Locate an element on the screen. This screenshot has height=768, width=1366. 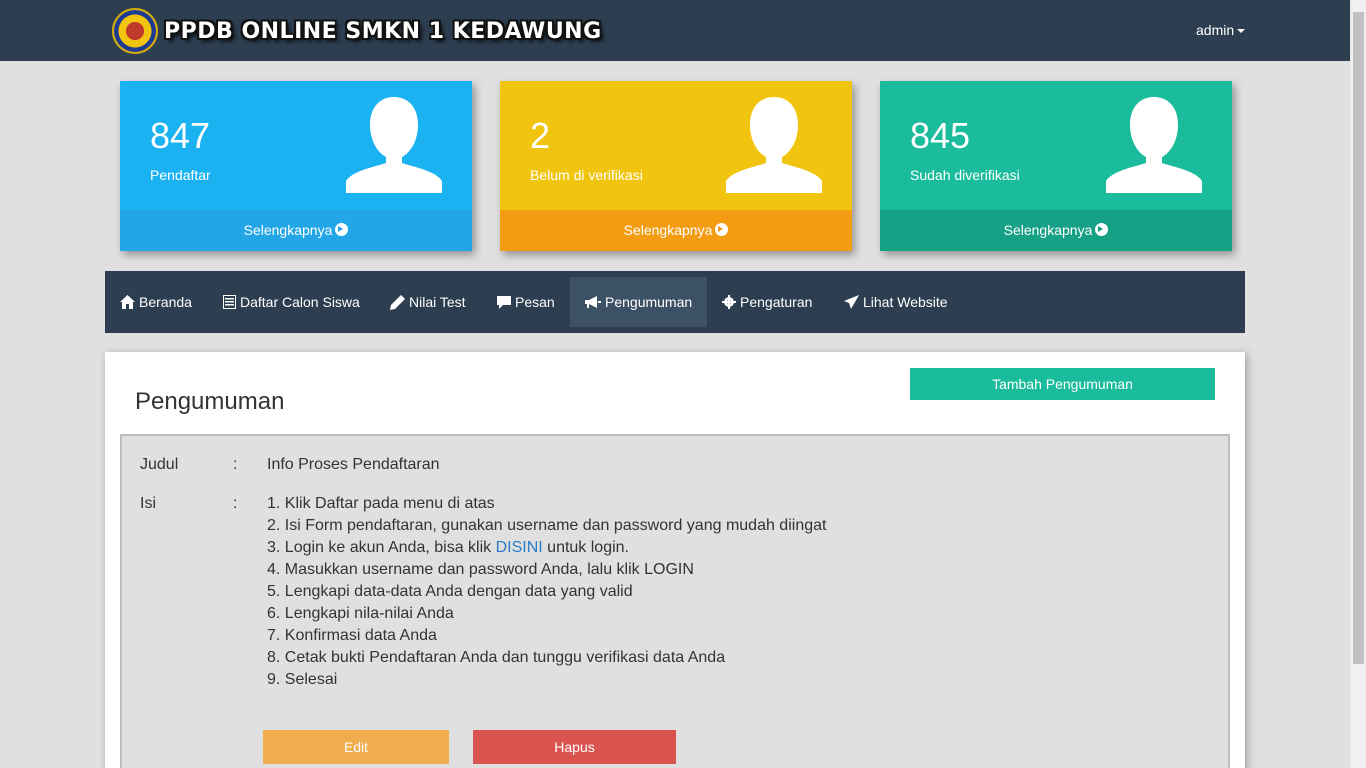
list-icon is located at coordinates (229, 302).